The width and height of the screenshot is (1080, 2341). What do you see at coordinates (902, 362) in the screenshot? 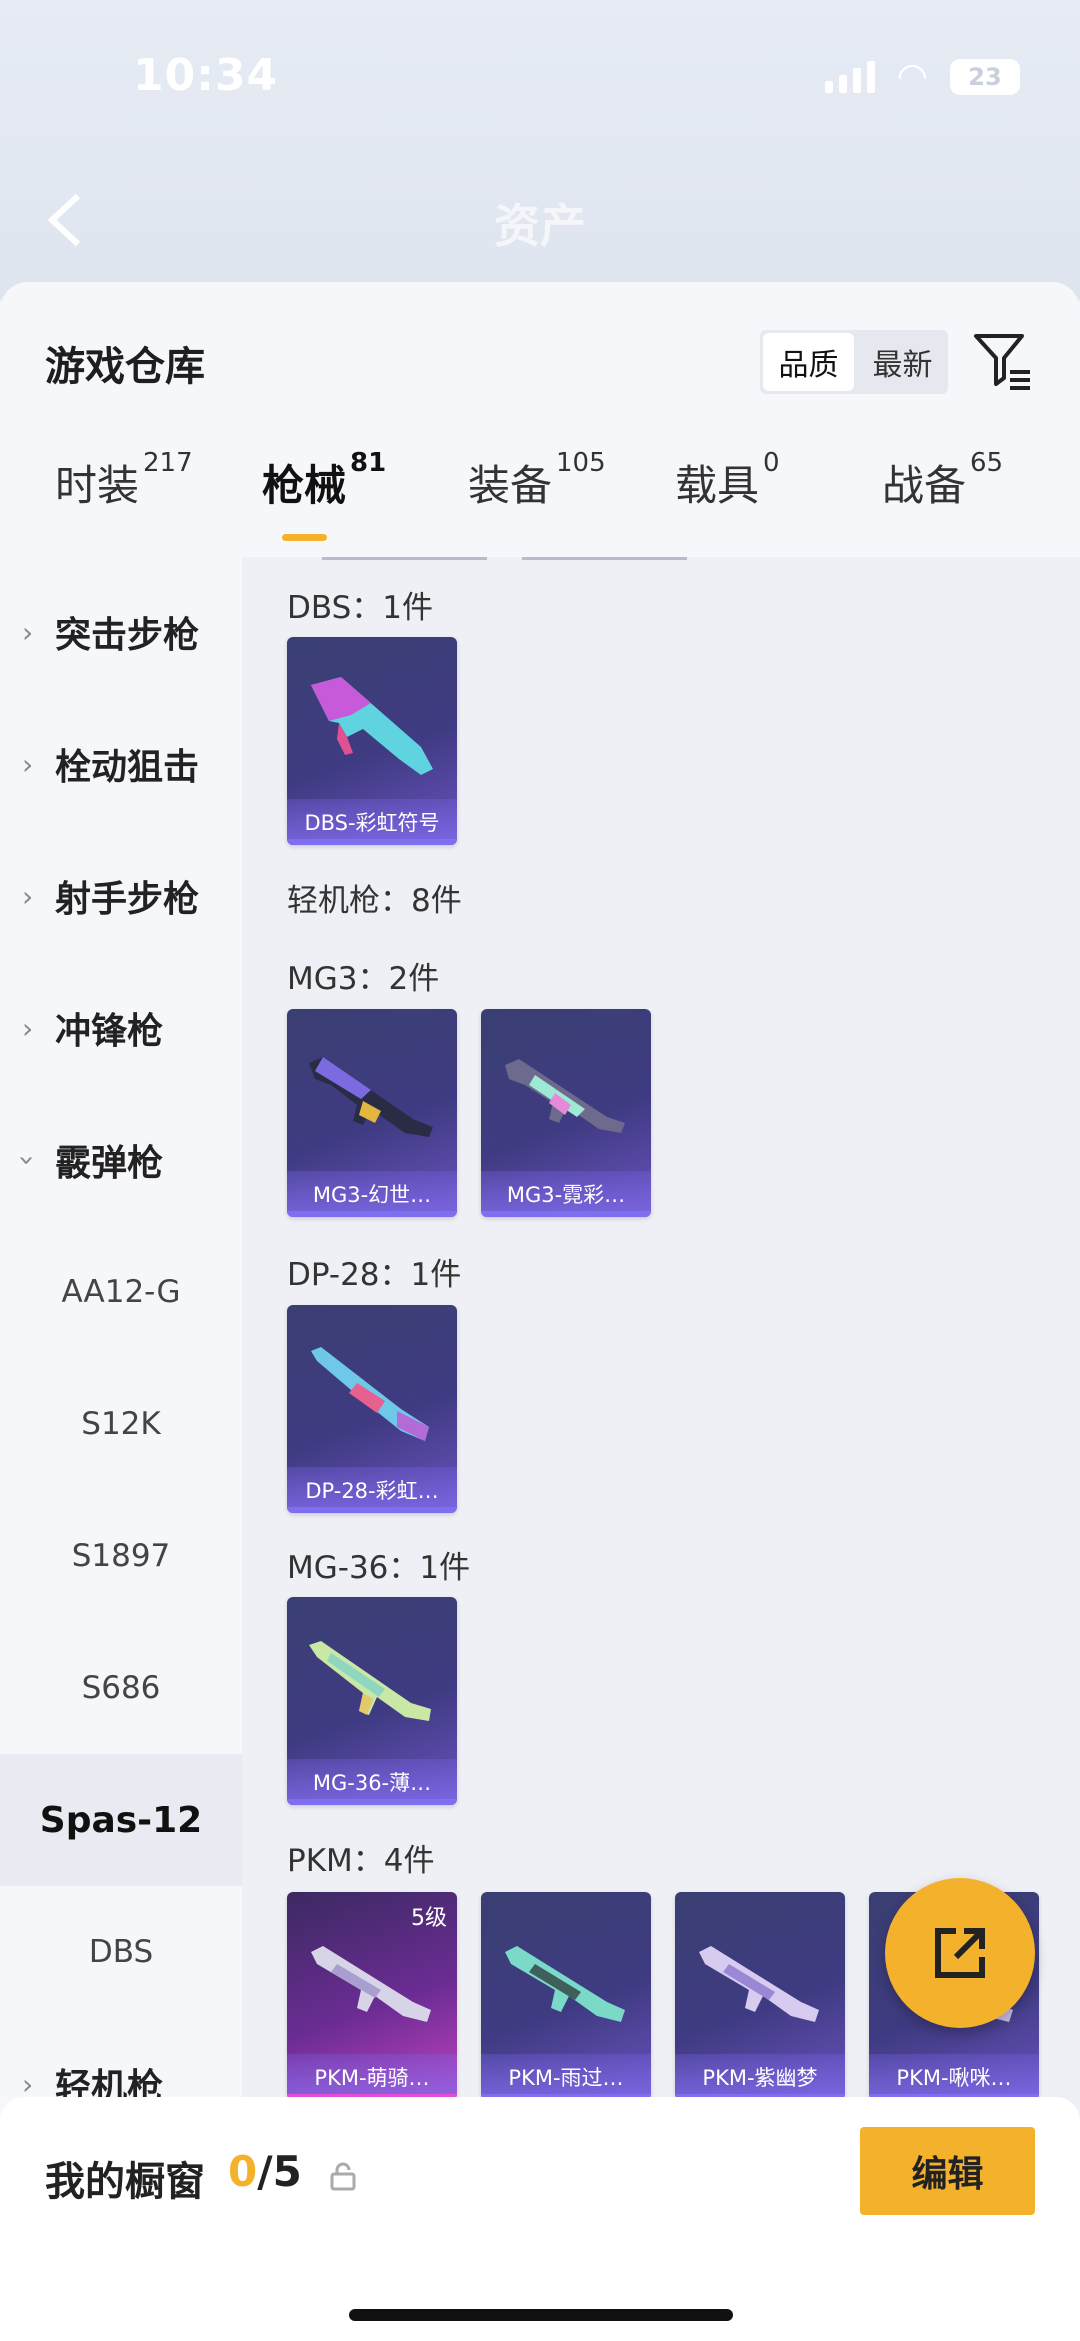
I see `sort-newest-option: 最新` at bounding box center [902, 362].